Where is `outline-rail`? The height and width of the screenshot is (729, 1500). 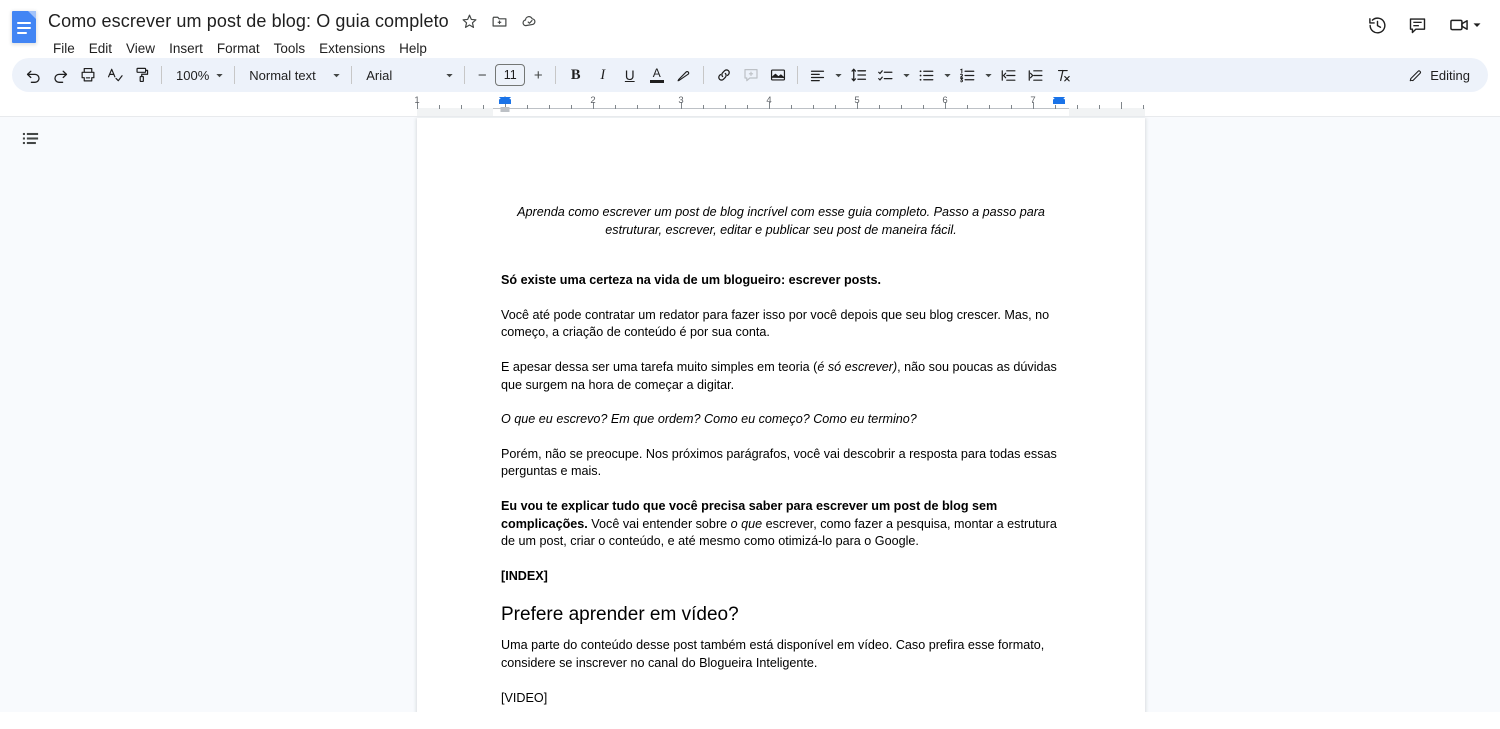
outline-rail is located at coordinates (29, 414).